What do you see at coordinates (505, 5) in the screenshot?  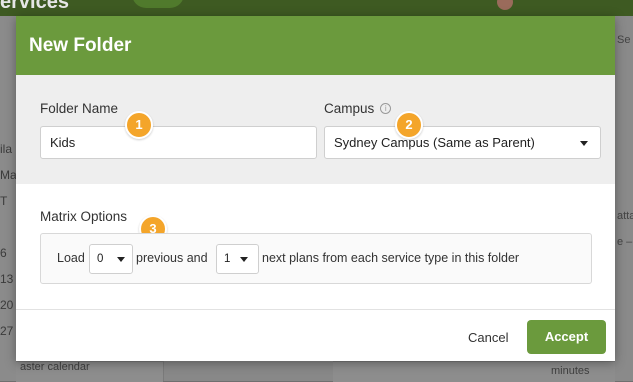 I see `background-avatar` at bounding box center [505, 5].